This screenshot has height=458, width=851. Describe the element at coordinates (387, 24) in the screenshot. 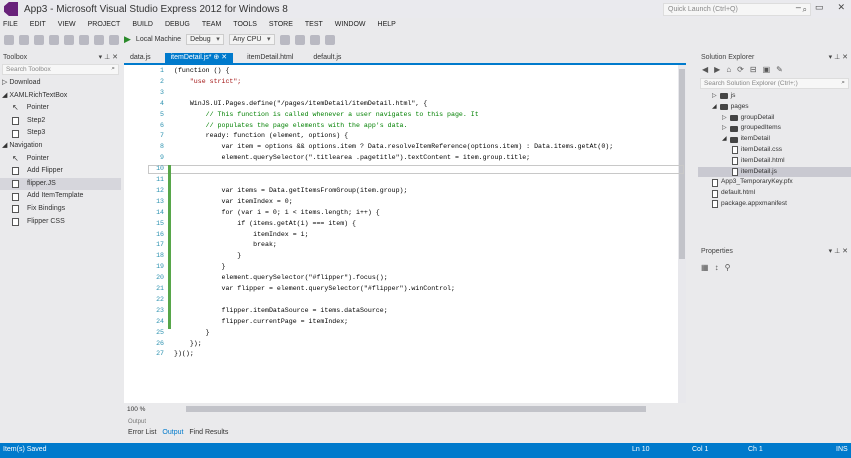

I see `menu-item-help: HELP` at that location.